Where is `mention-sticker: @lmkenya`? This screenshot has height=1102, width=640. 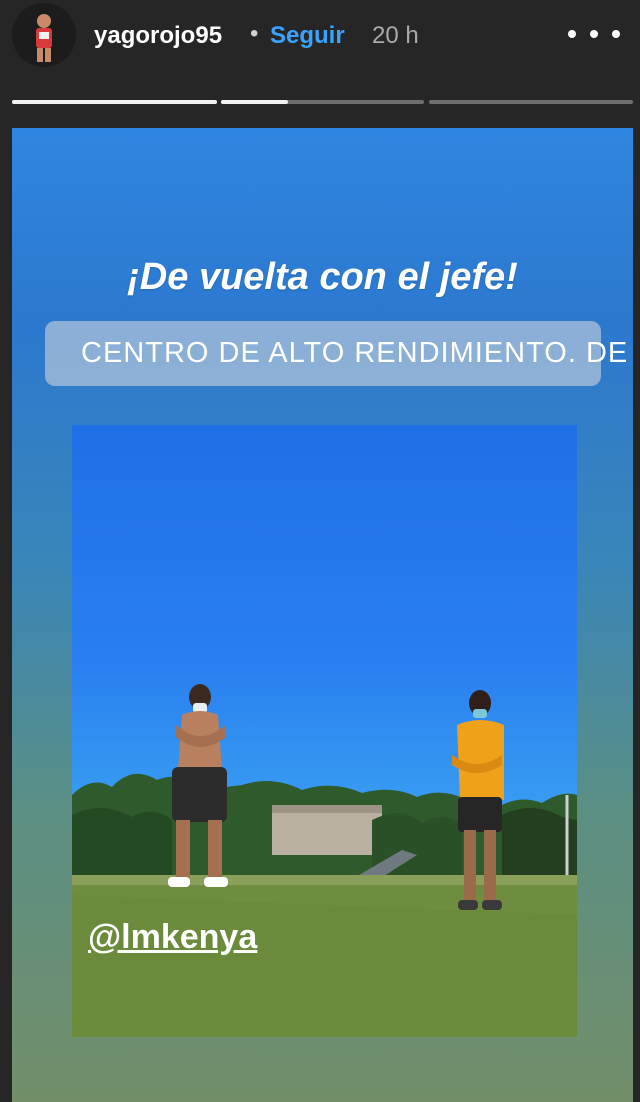
mention-sticker: @lmkenya is located at coordinates (172, 937).